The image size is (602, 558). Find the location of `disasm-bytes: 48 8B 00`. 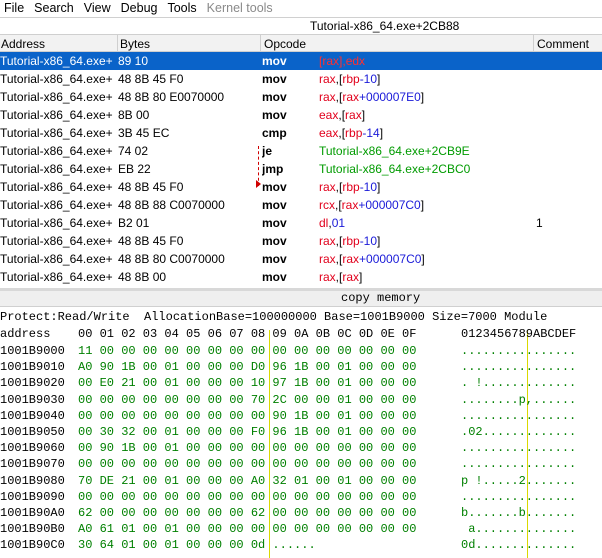

disasm-bytes: 48 8B 00 is located at coordinates (142, 277).